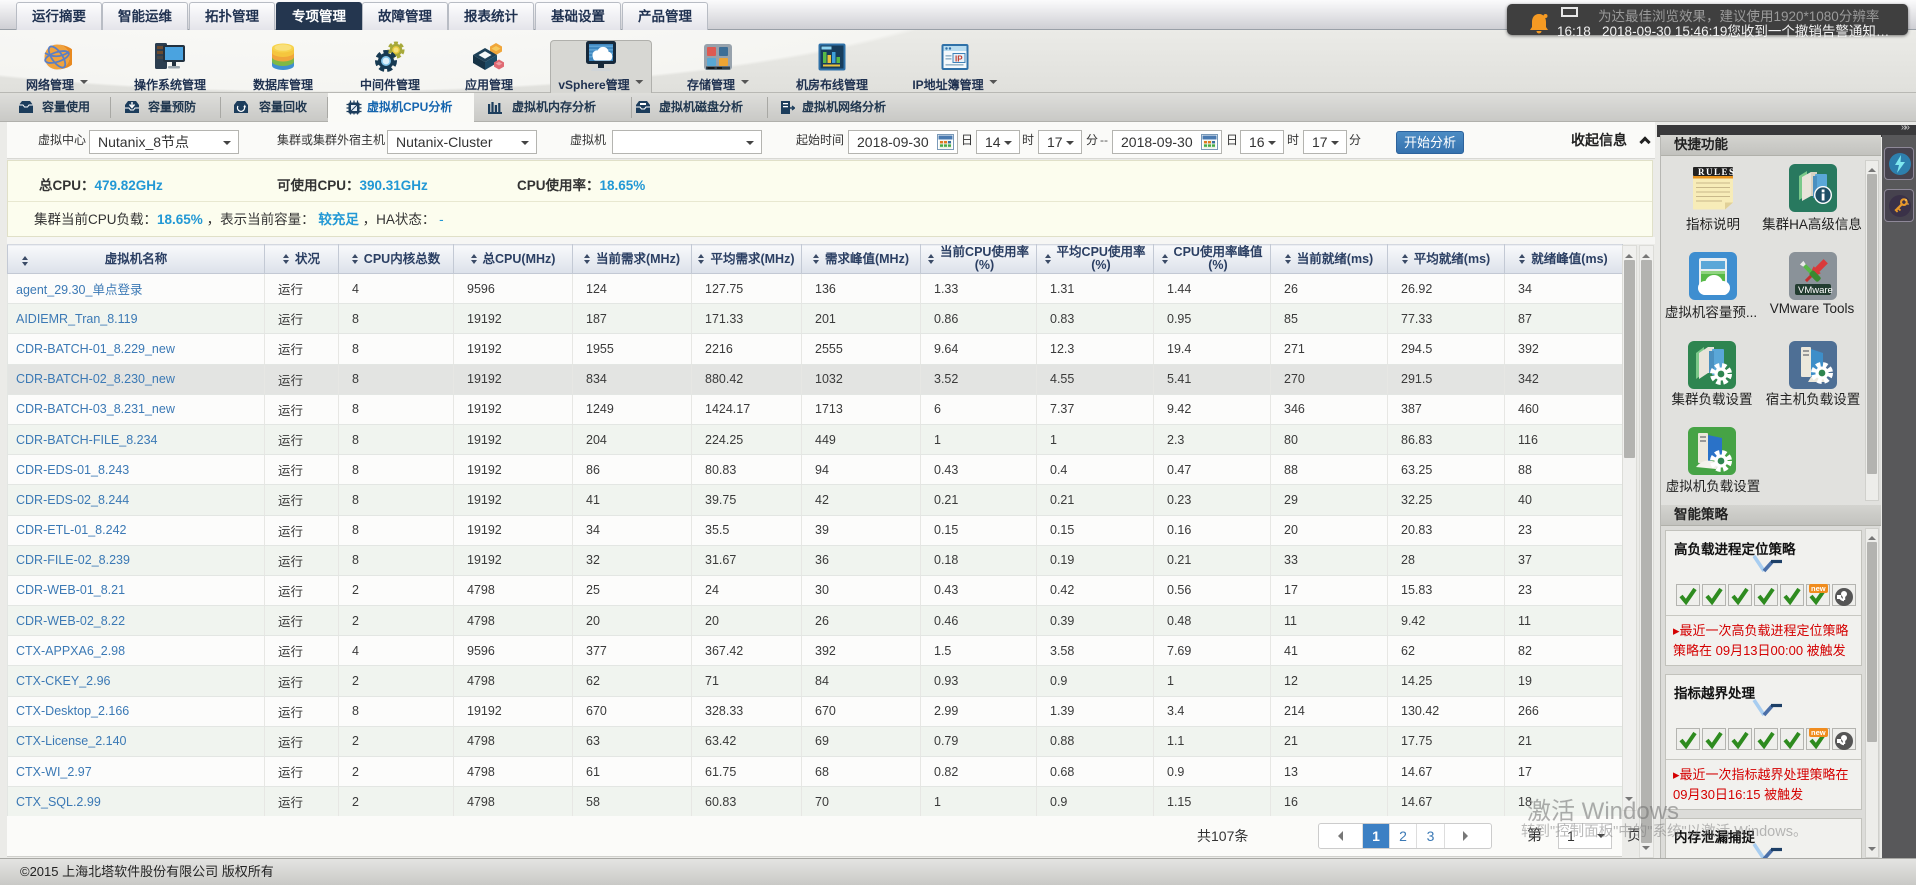 Image resolution: width=1916 pixels, height=885 pixels. What do you see at coordinates (1717, 172) in the screenshot?
I see `svg-text: RULES` at bounding box center [1717, 172].